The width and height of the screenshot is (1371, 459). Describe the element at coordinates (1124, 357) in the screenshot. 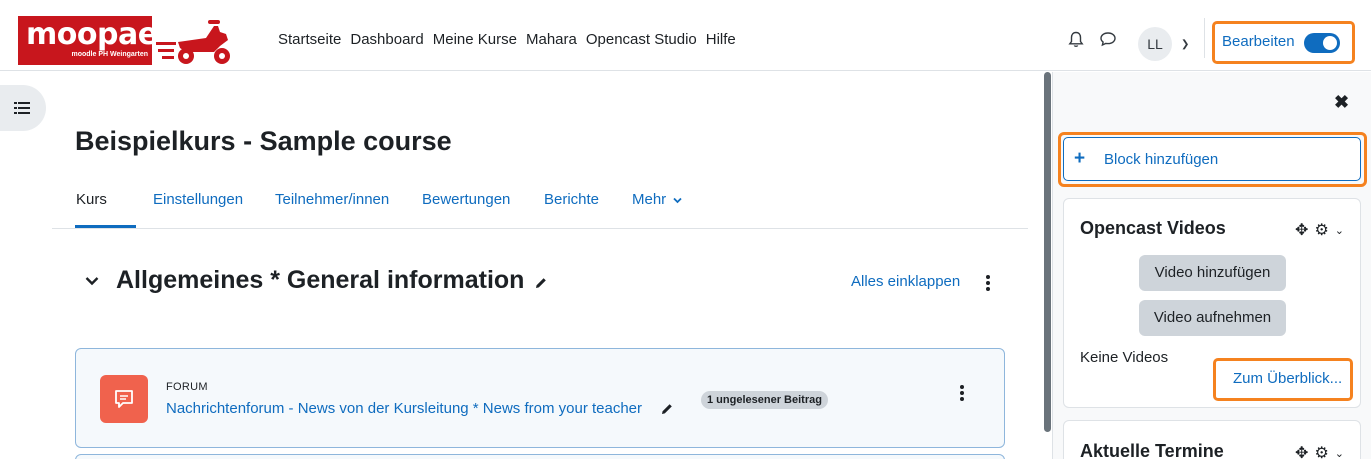

I see `empty-state-text: Keine Videos` at that location.